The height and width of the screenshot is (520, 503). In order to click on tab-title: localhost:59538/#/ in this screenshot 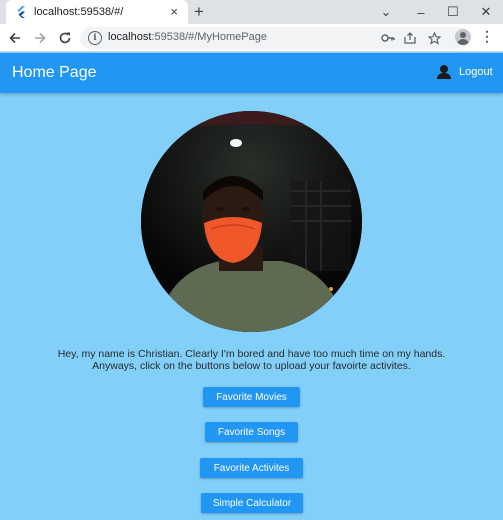, I will do `click(79, 12)`.